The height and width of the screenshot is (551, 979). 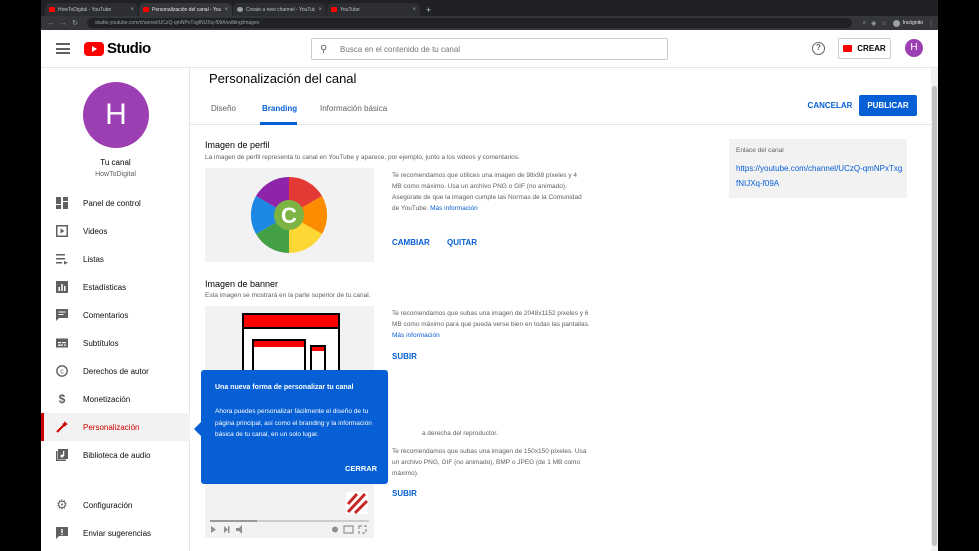 I want to click on sidebar-item-customization: Personalización, so click(x=115, y=427).